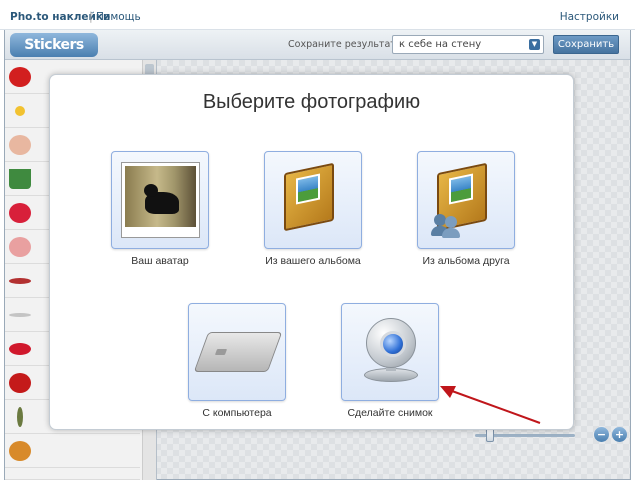 This screenshot has width=635, height=484. I want to click on save-target-value: к себе на стену, so click(440, 44).